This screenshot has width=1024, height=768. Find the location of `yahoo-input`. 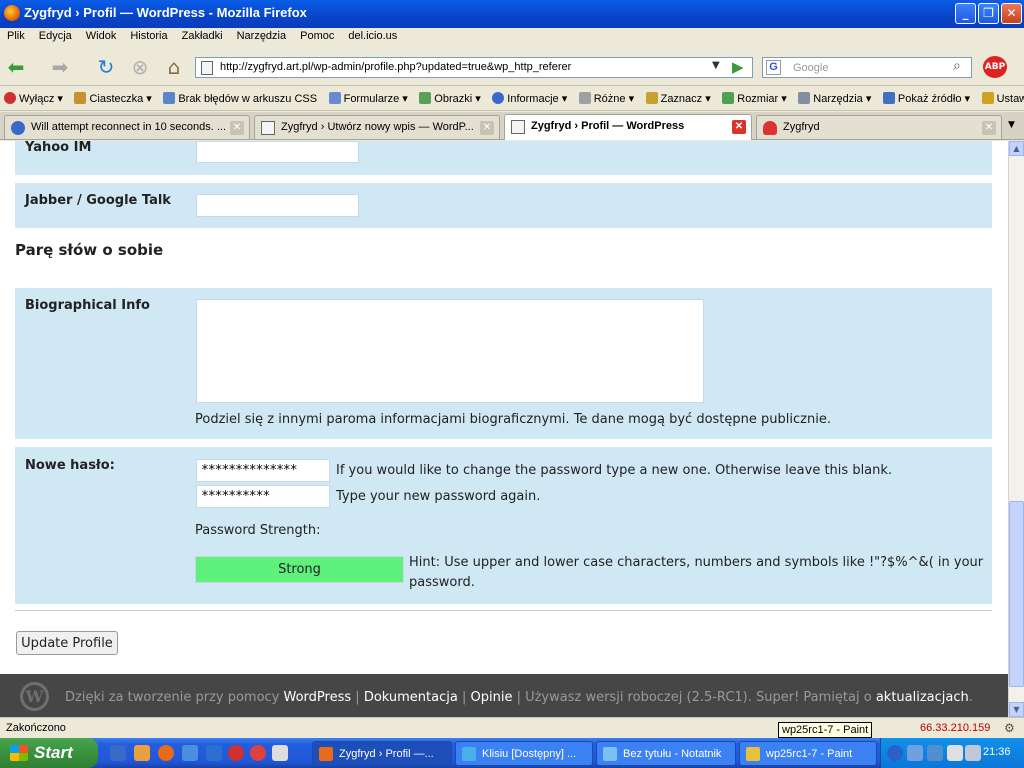

yahoo-input is located at coordinates (277, 152).